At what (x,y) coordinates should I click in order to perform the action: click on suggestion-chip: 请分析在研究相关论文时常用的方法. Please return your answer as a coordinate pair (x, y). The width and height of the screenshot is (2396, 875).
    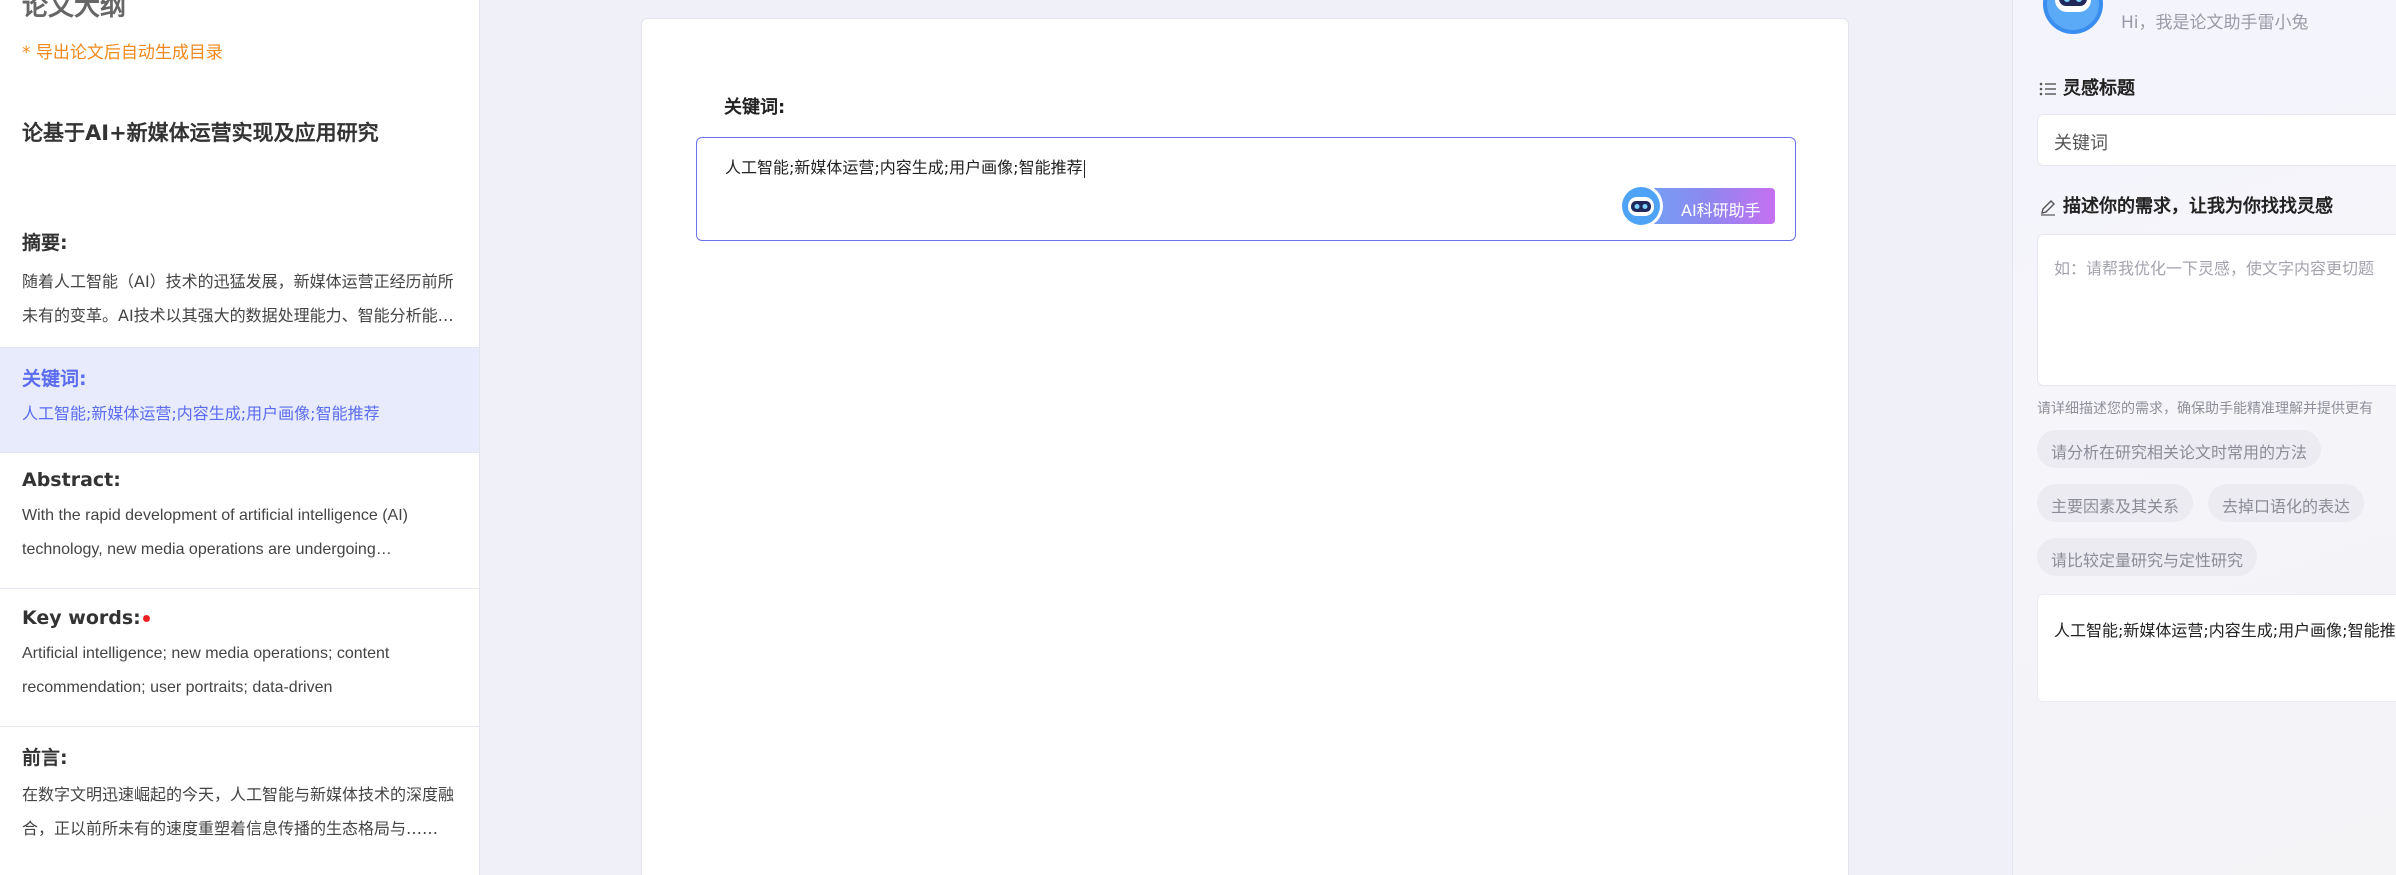
    Looking at the image, I should click on (2179, 449).